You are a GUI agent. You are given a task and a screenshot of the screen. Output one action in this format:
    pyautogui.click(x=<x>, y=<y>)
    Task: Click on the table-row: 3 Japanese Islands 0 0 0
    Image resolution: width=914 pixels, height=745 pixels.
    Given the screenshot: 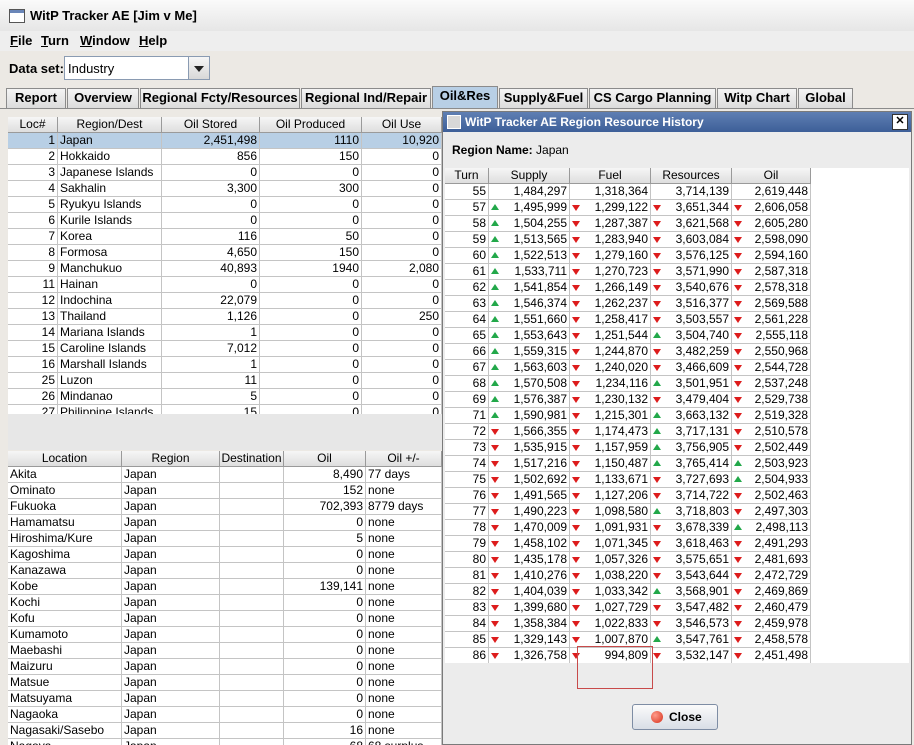 What is the action you would take?
    pyautogui.click(x=225, y=173)
    